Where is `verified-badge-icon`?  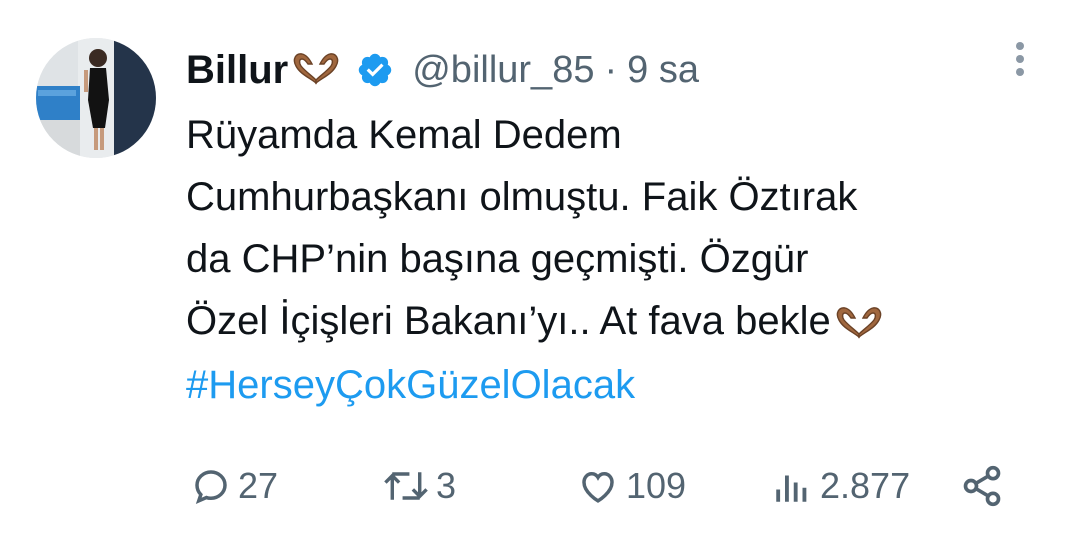 verified-badge-icon is located at coordinates (375, 70).